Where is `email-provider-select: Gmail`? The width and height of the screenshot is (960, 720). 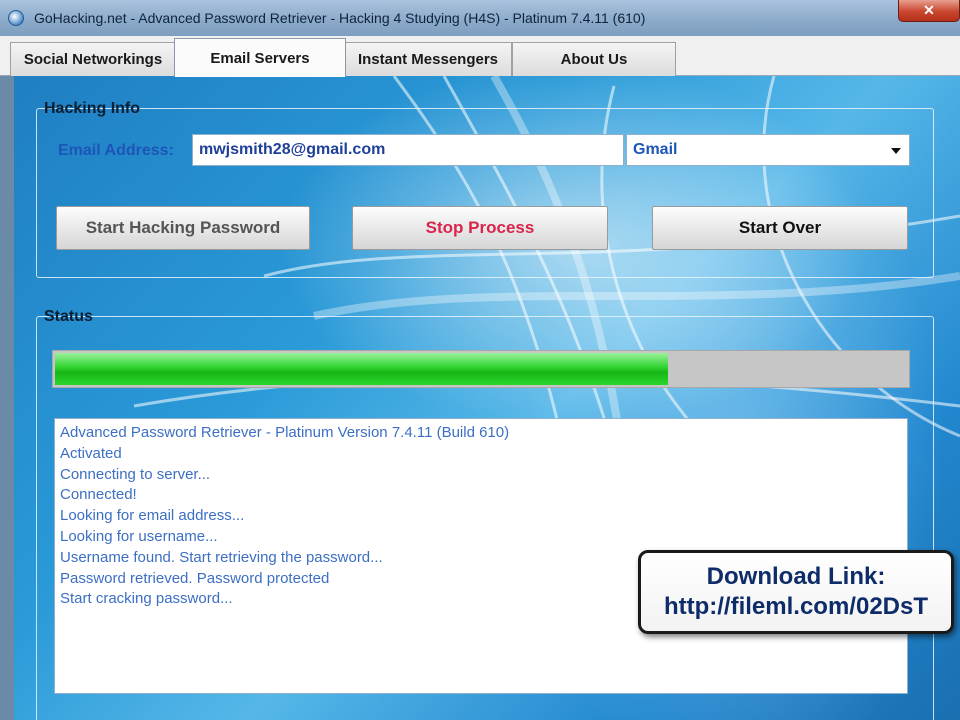 email-provider-select: Gmail is located at coordinates (768, 150).